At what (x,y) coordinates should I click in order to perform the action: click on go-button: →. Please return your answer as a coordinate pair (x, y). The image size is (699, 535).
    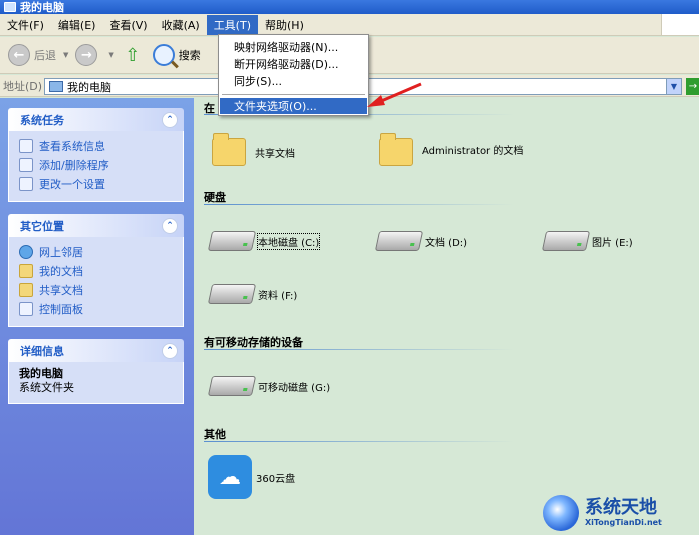
    Looking at the image, I should click on (692, 86).